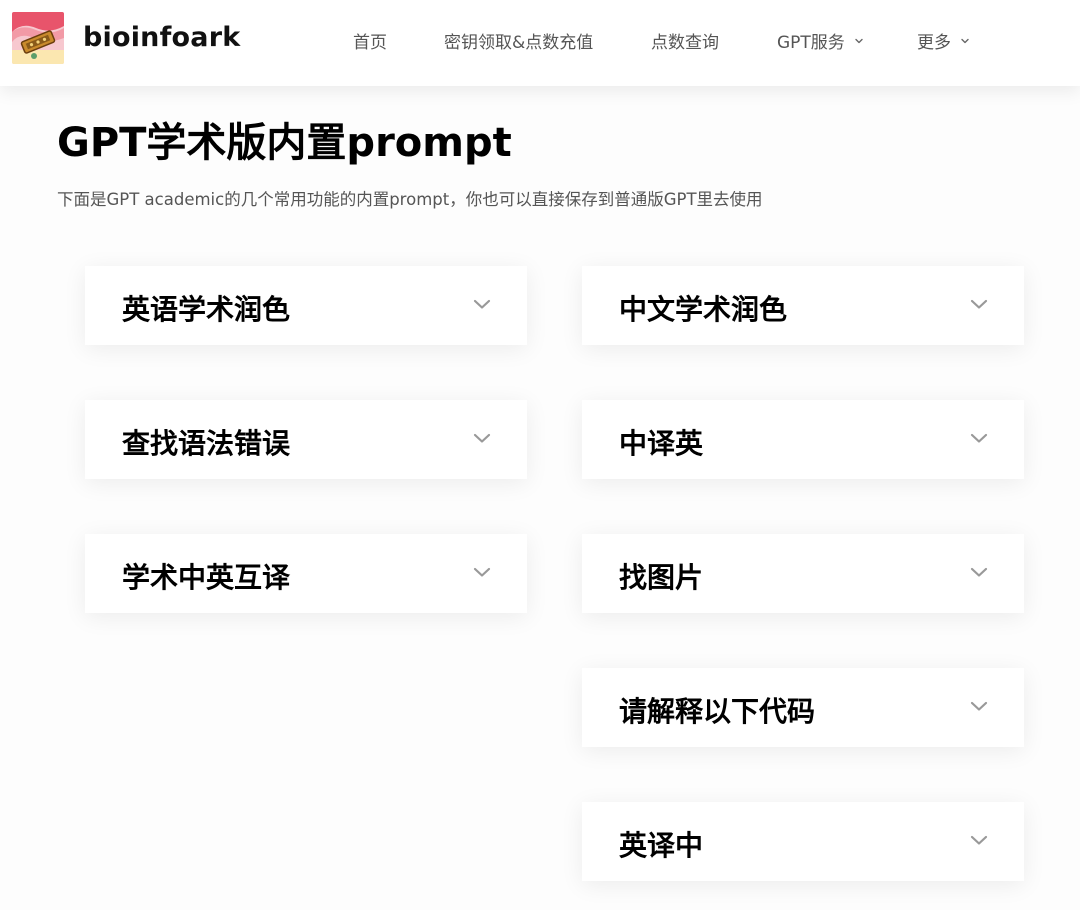  I want to click on accordion-academic-translate: 学术中英互译, so click(306, 573).